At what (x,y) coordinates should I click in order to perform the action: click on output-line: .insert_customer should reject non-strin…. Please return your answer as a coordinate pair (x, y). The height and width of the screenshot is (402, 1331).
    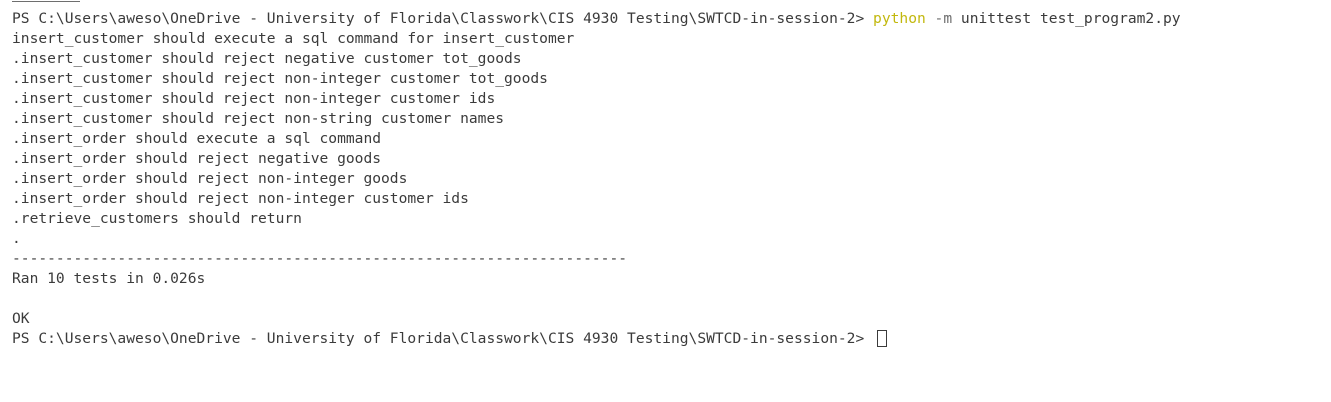
    Looking at the image, I should click on (258, 118).